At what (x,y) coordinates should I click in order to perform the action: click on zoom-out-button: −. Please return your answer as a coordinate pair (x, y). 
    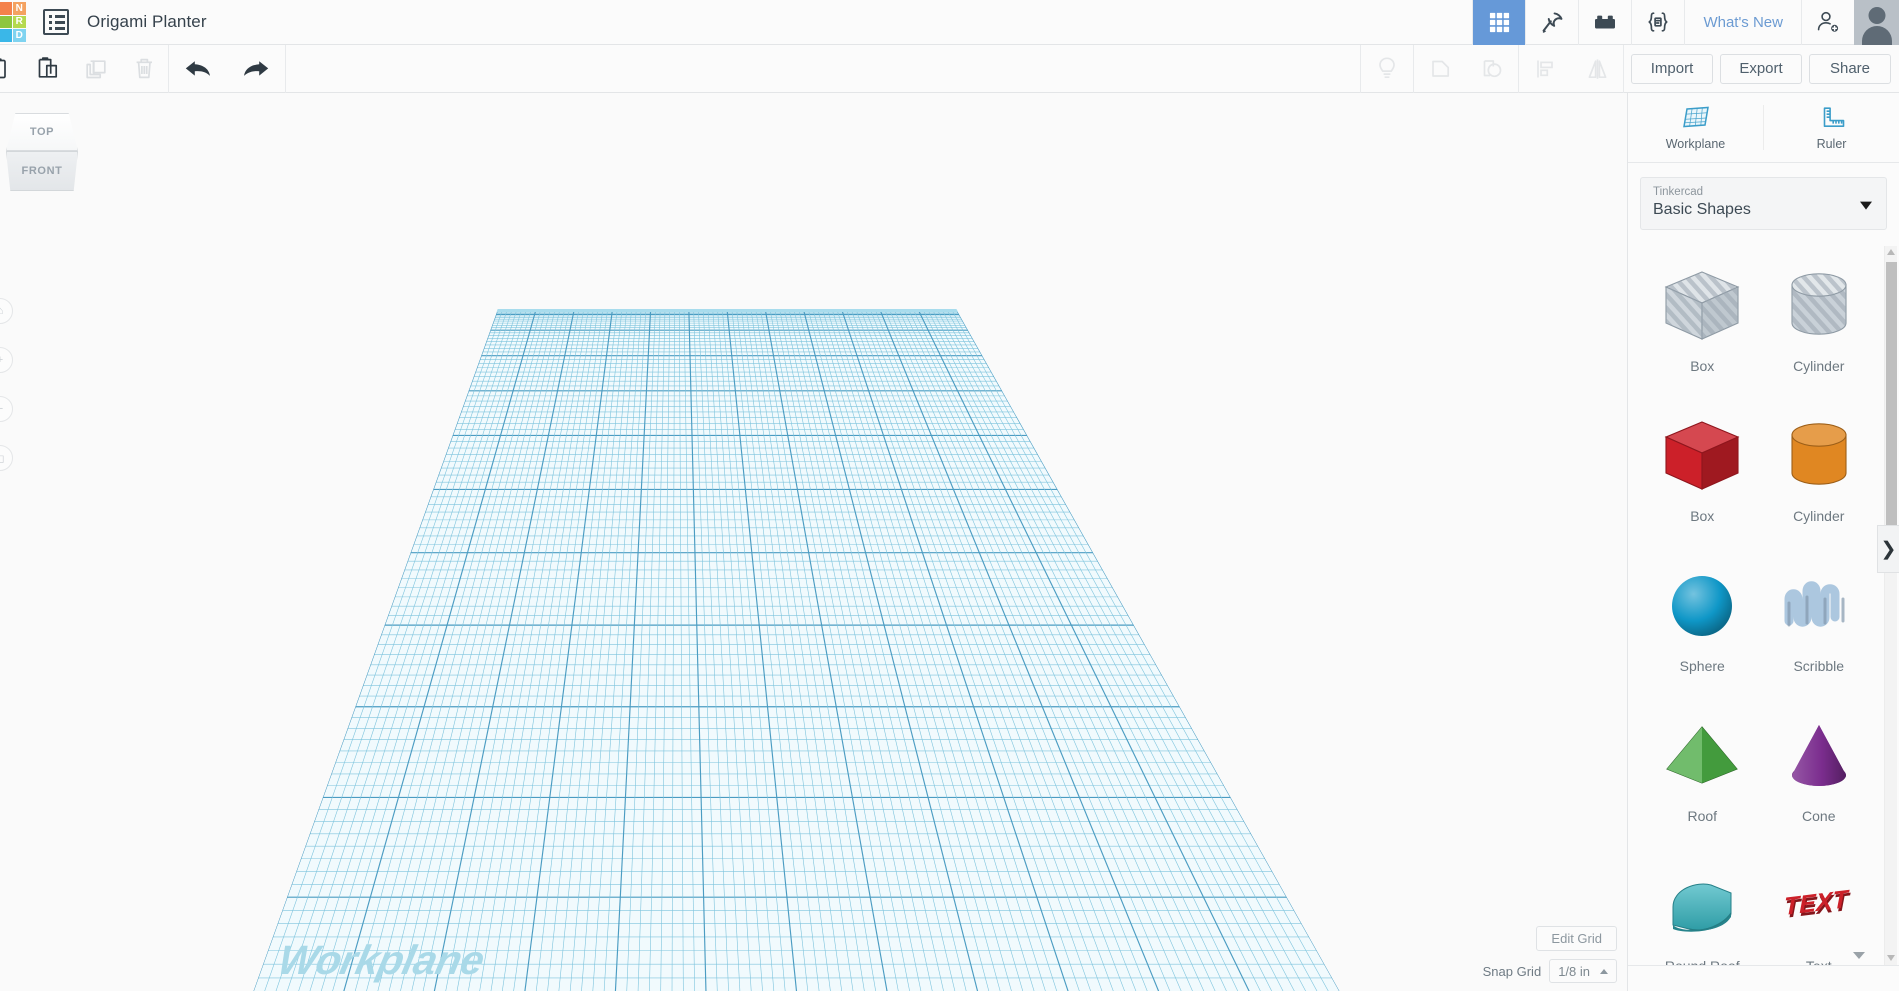
    Looking at the image, I should click on (6, 409).